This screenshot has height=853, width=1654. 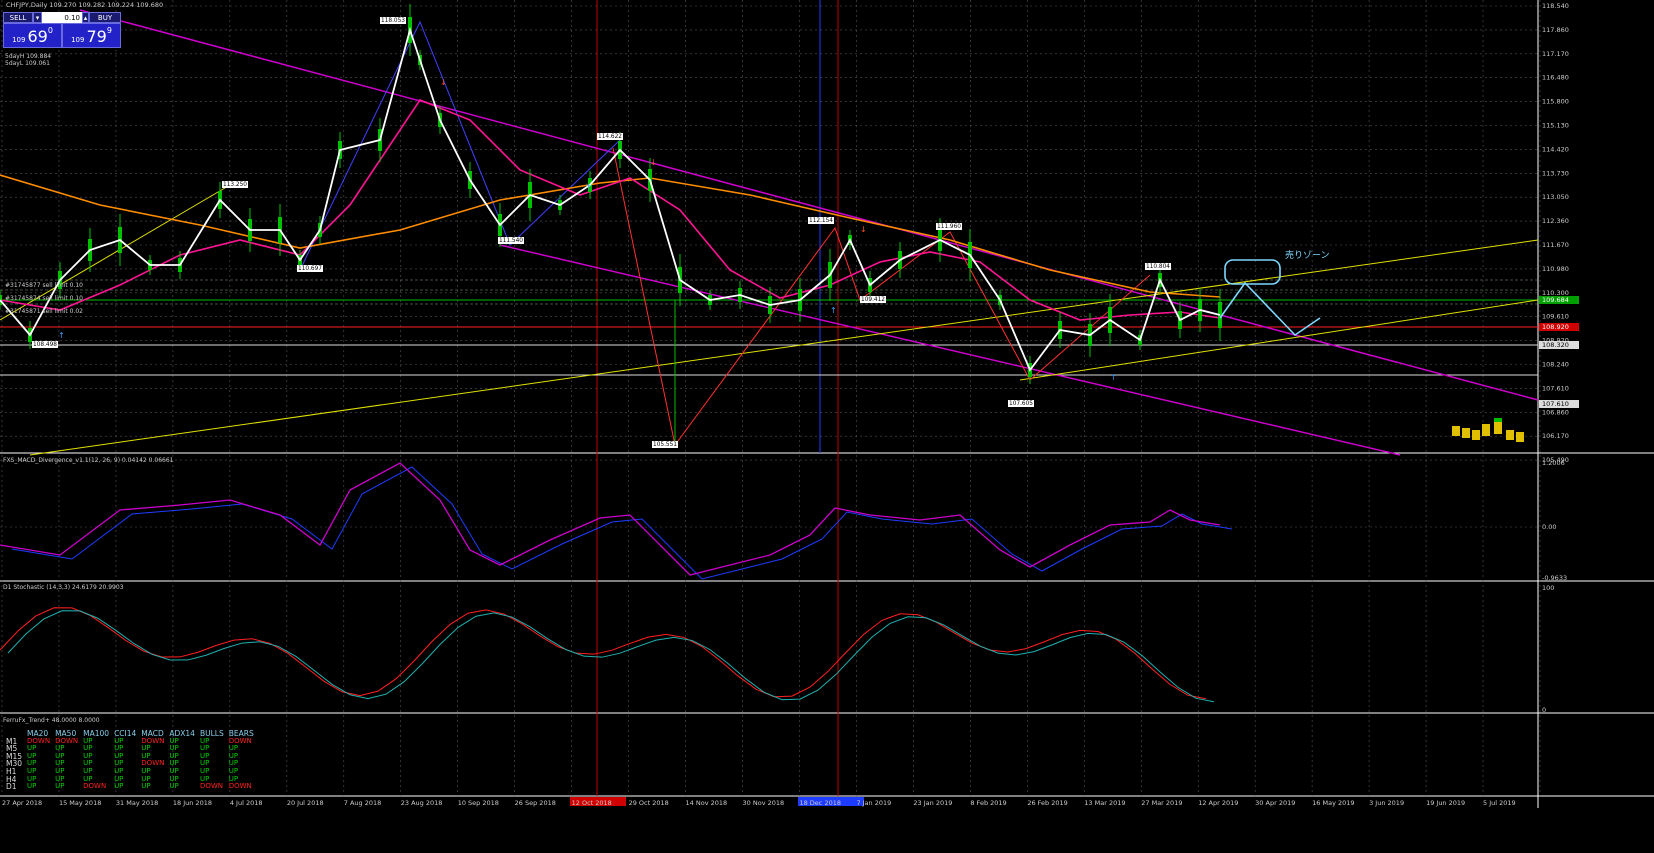 I want to click on date-tick: 23 Jan 2019, so click(x=932, y=803).